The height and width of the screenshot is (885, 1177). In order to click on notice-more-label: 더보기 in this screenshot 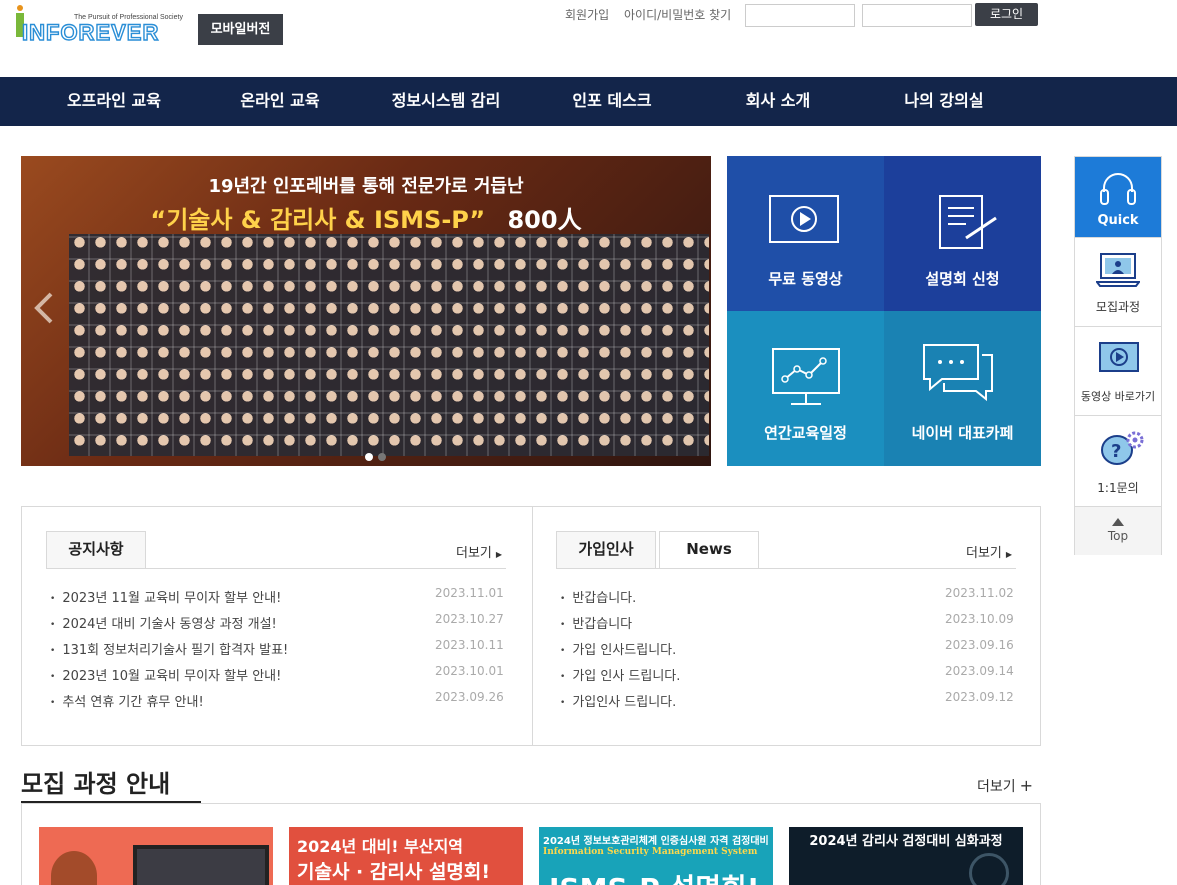, I will do `click(474, 553)`.